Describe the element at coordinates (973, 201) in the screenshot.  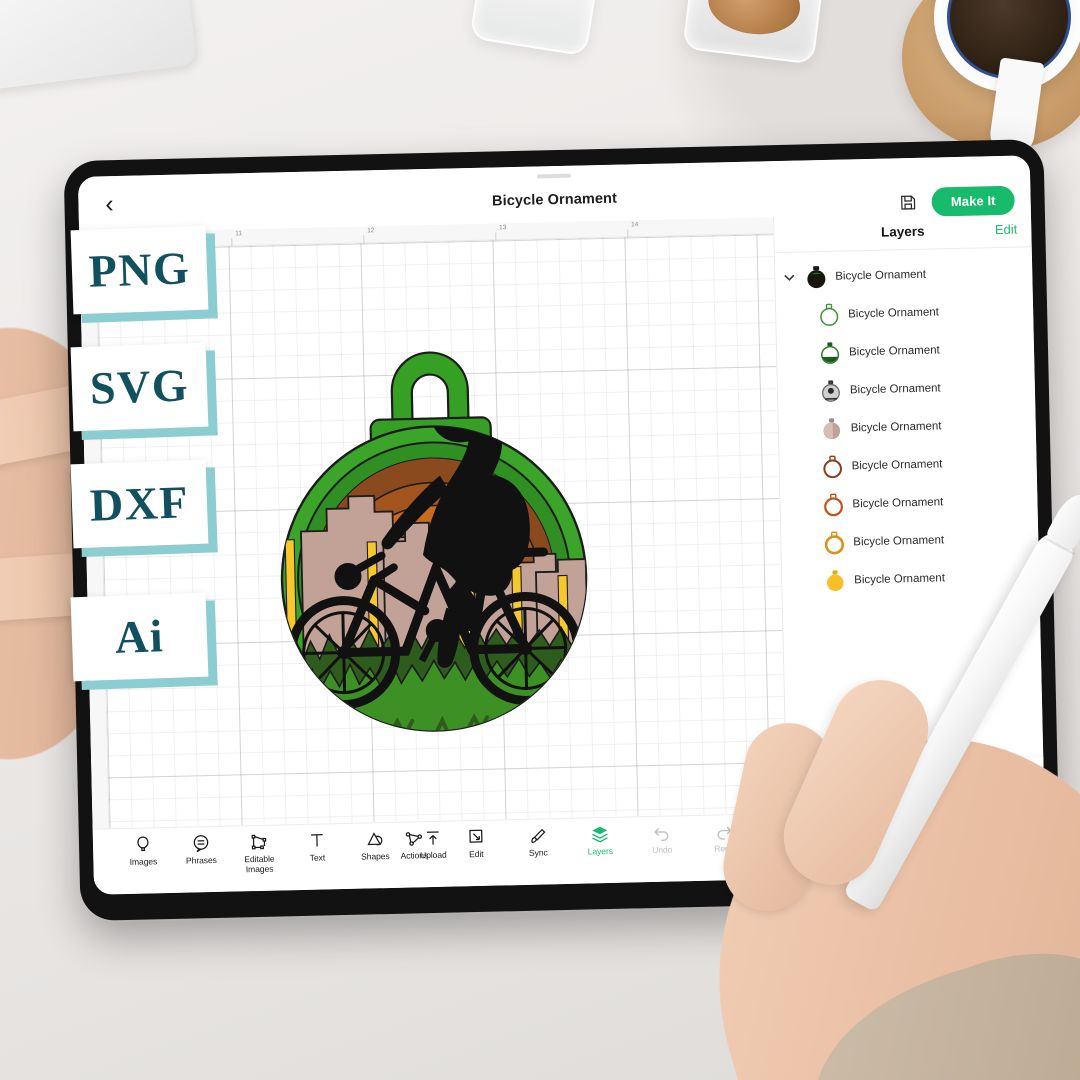
I see `make-it-button: Make It` at that location.